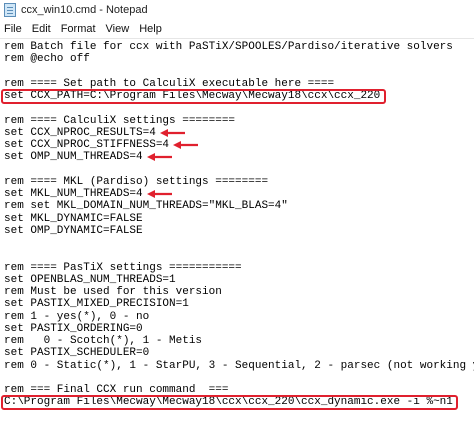  I want to click on window-title: ccx_win10.cmd - Notepad, so click(84, 10).